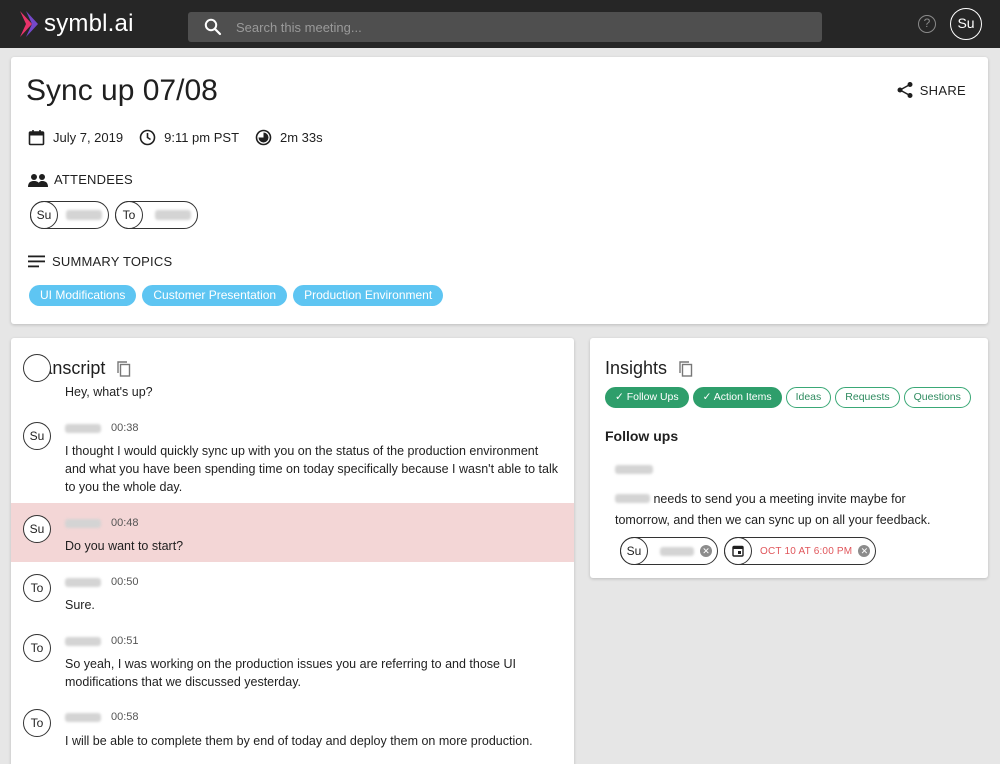 Image resolution: width=1000 pixels, height=764 pixels. I want to click on transcript-meta: 00:51, so click(102, 641).